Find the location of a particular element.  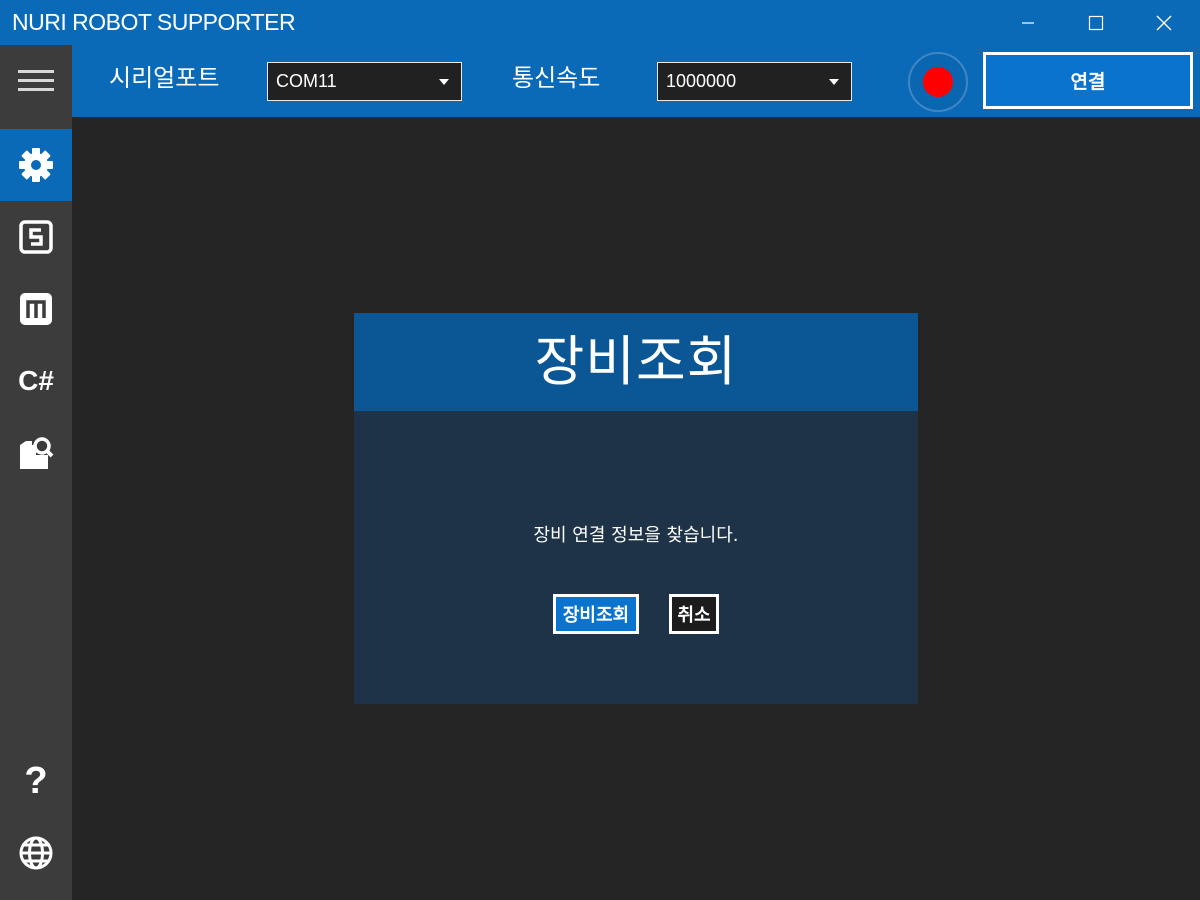

baud-rate-label: 통신속도 is located at coordinates (556, 78).